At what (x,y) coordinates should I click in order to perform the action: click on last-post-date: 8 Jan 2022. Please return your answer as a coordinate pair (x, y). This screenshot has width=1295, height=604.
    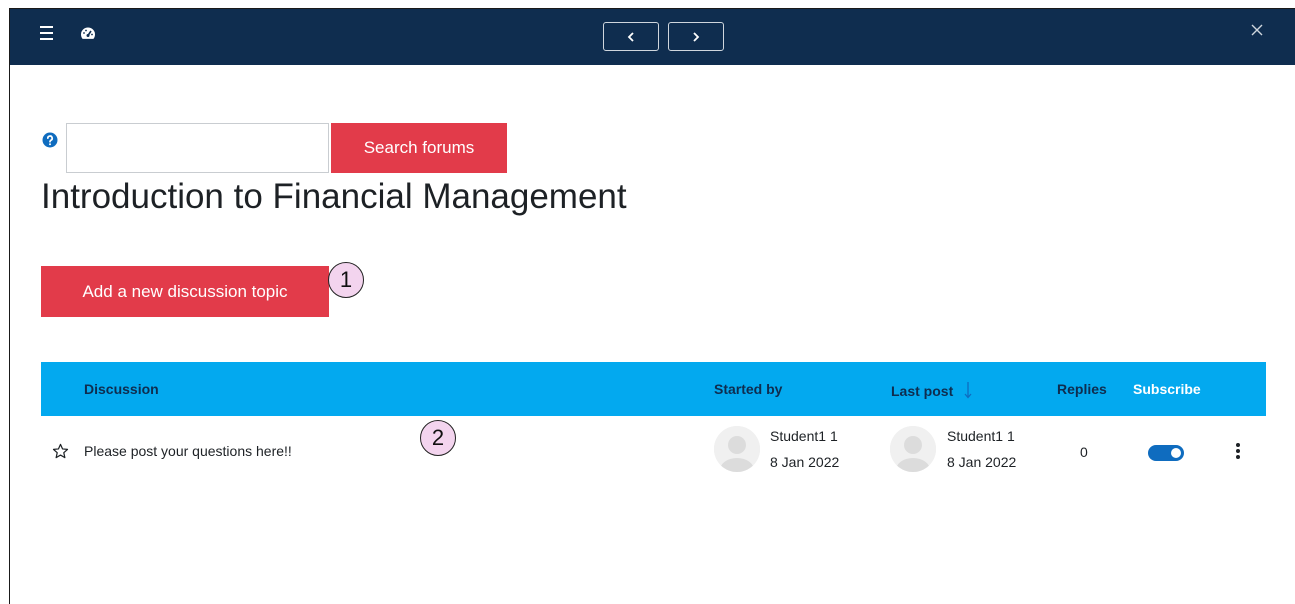
    Looking at the image, I should click on (981, 462).